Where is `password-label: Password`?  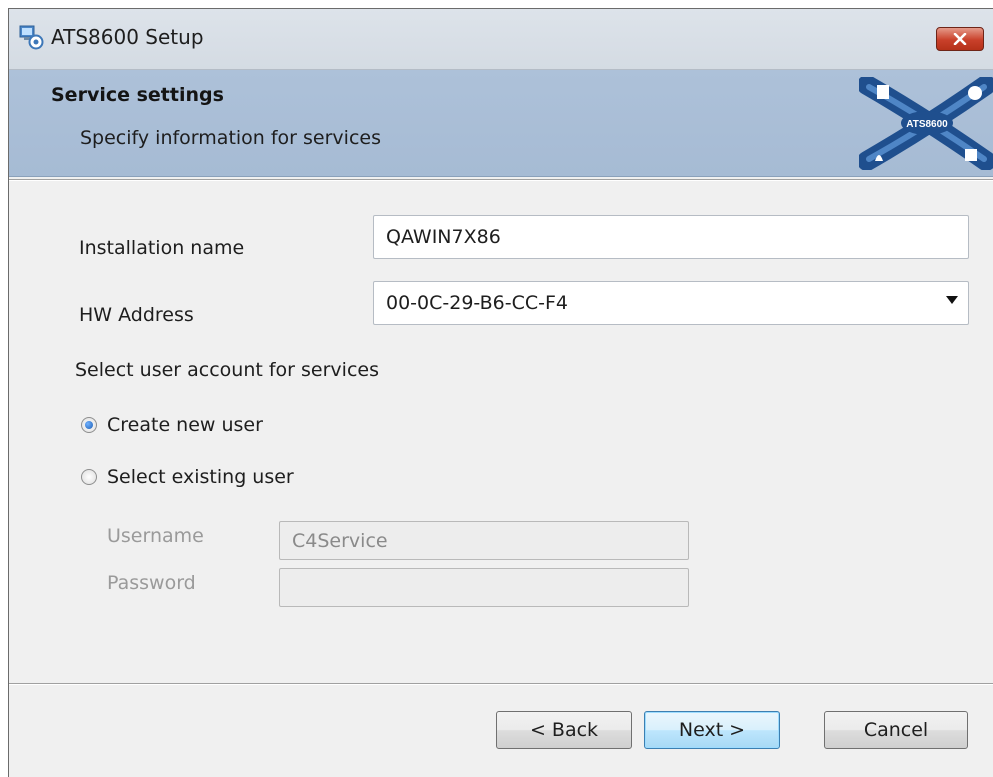 password-label: Password is located at coordinates (151, 583).